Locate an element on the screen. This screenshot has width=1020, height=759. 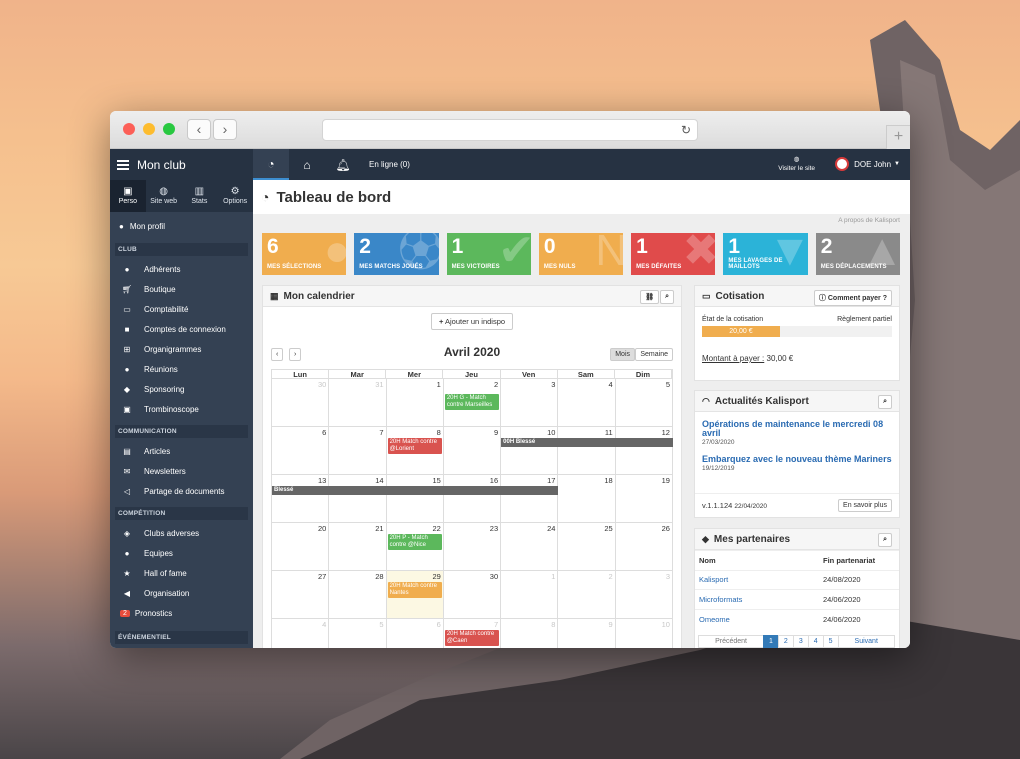
sidebar-item-partage: ◁ Partage de documents is located at coordinates (181, 491).